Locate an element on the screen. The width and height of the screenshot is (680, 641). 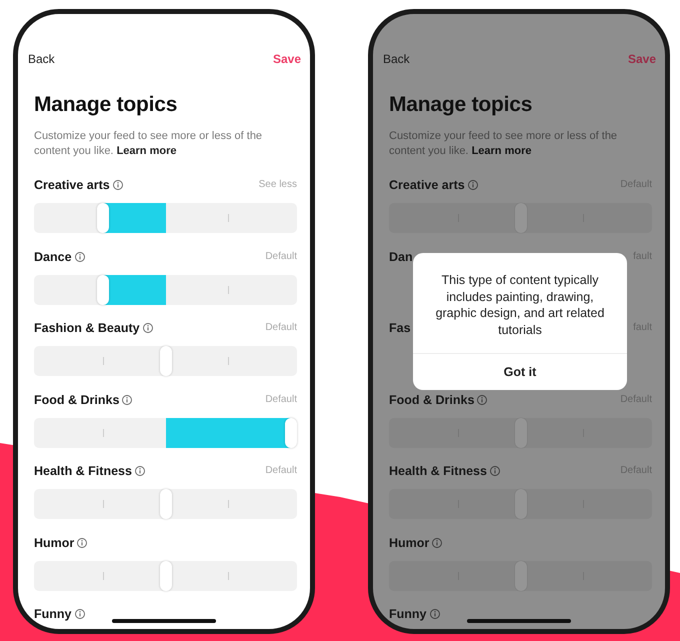
topic-label: Fashion & Beauty is located at coordinates (87, 328).